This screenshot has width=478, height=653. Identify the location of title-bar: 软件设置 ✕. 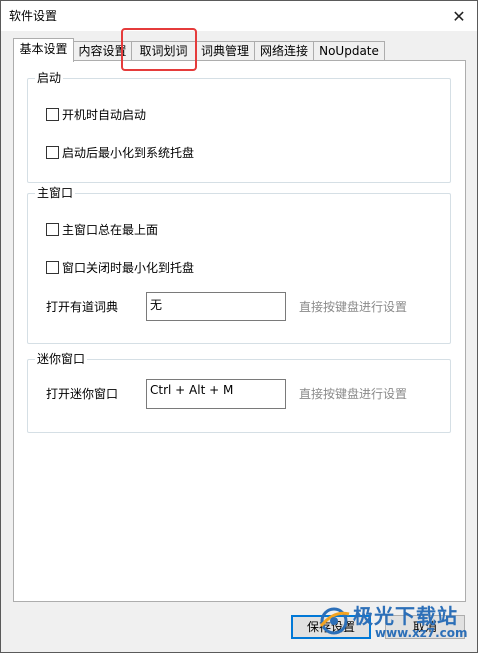
(239, 16).